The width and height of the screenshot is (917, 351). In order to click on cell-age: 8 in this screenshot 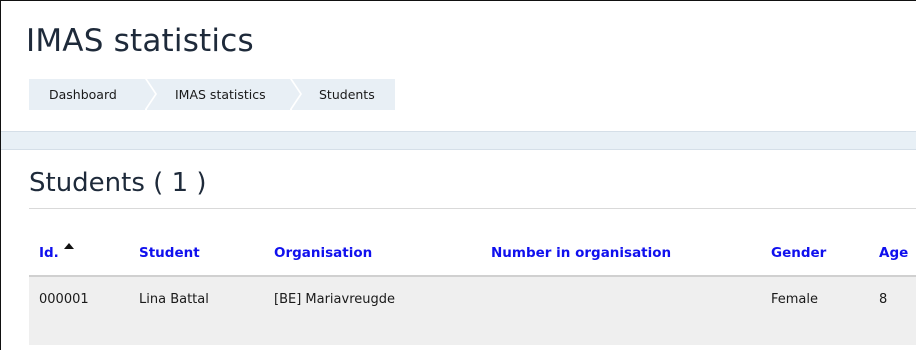, I will do `click(883, 299)`.